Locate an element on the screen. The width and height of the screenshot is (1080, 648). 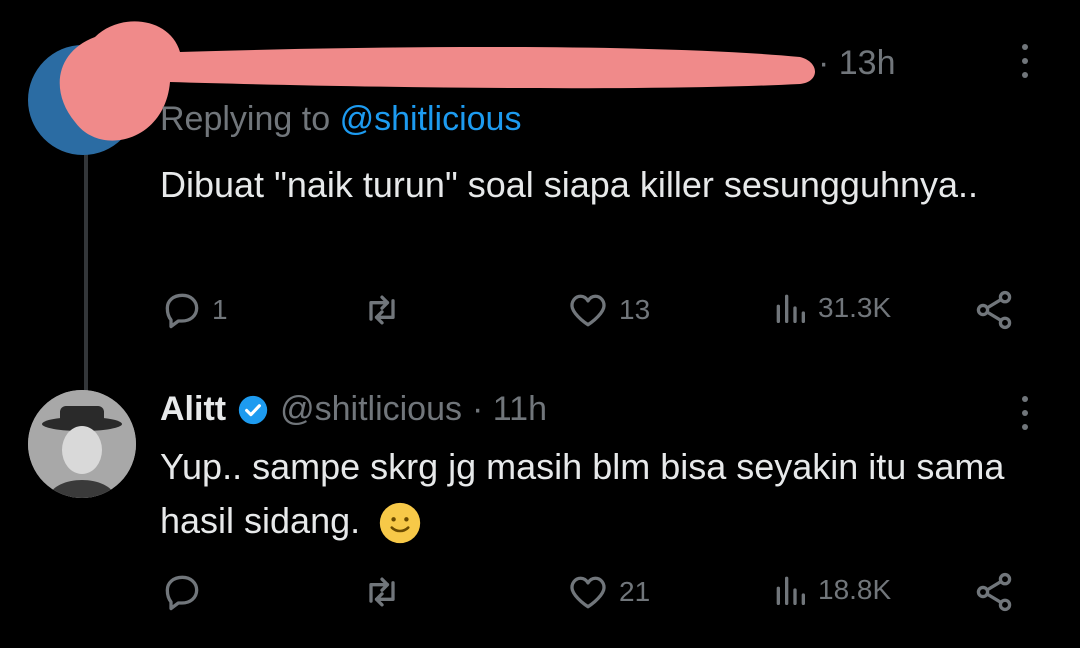
user-handle: @shitlicious is located at coordinates (371, 409).